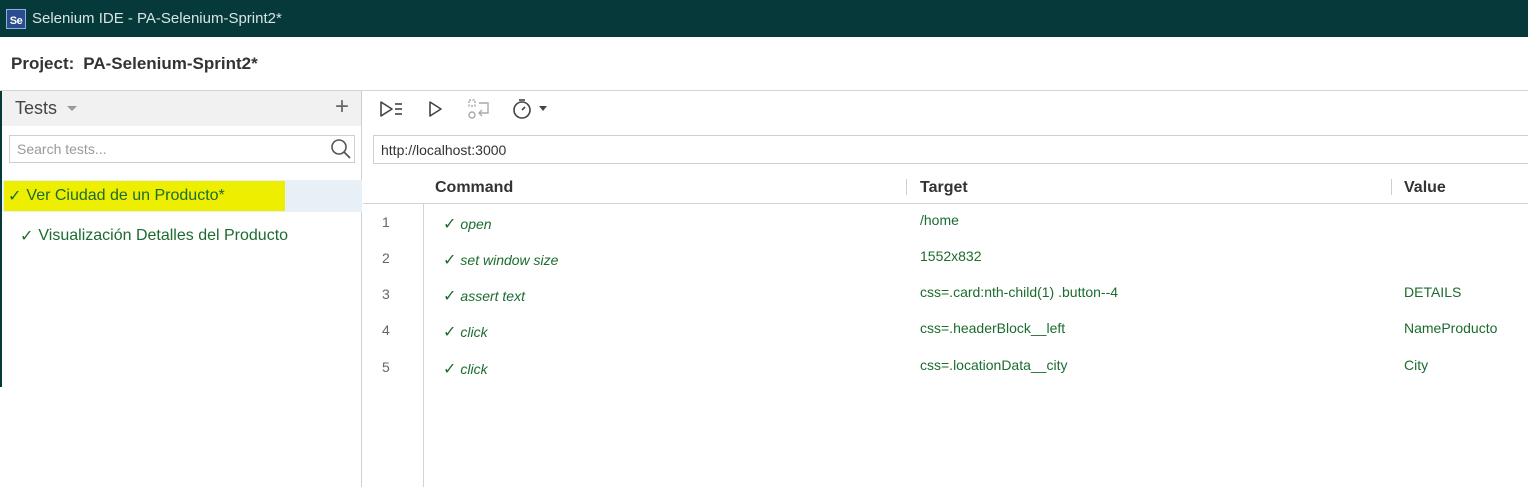 The height and width of the screenshot is (487, 1528). What do you see at coordinates (476, 224) in the screenshot?
I see `command-text: open` at bounding box center [476, 224].